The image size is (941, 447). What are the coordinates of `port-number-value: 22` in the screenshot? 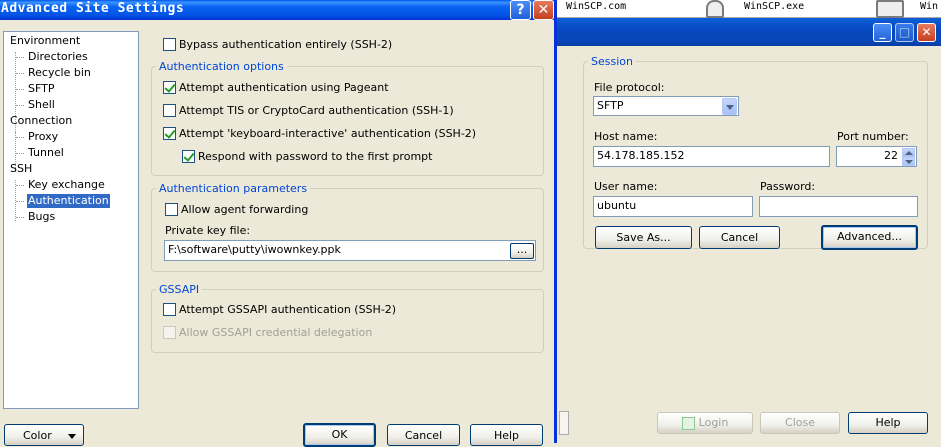 It's located at (891, 155).